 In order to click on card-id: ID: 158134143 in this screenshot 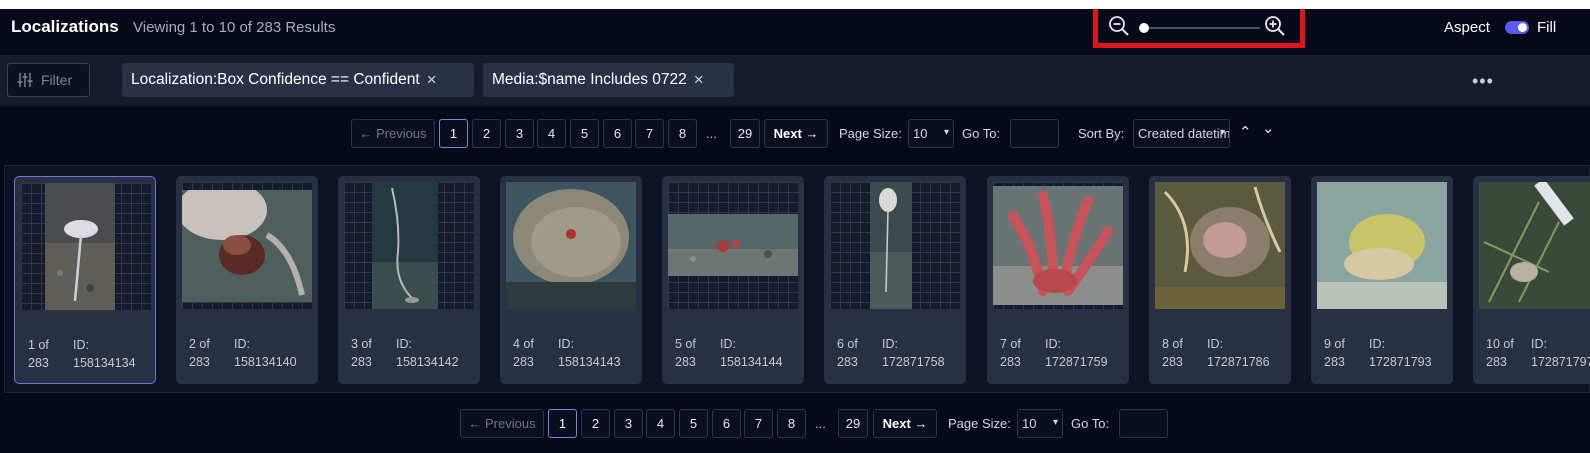, I will do `click(589, 353)`.